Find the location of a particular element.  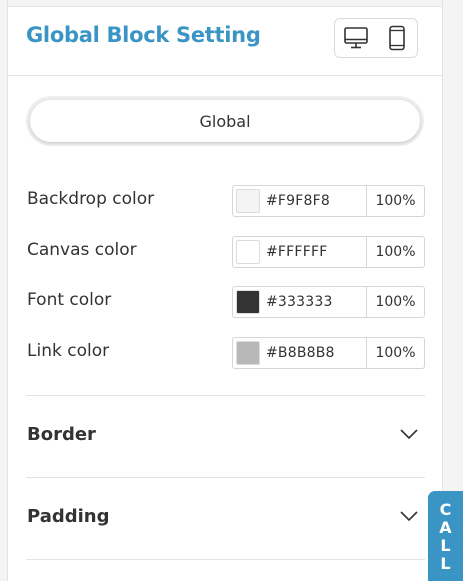

mobile-icon is located at coordinates (396, 38).